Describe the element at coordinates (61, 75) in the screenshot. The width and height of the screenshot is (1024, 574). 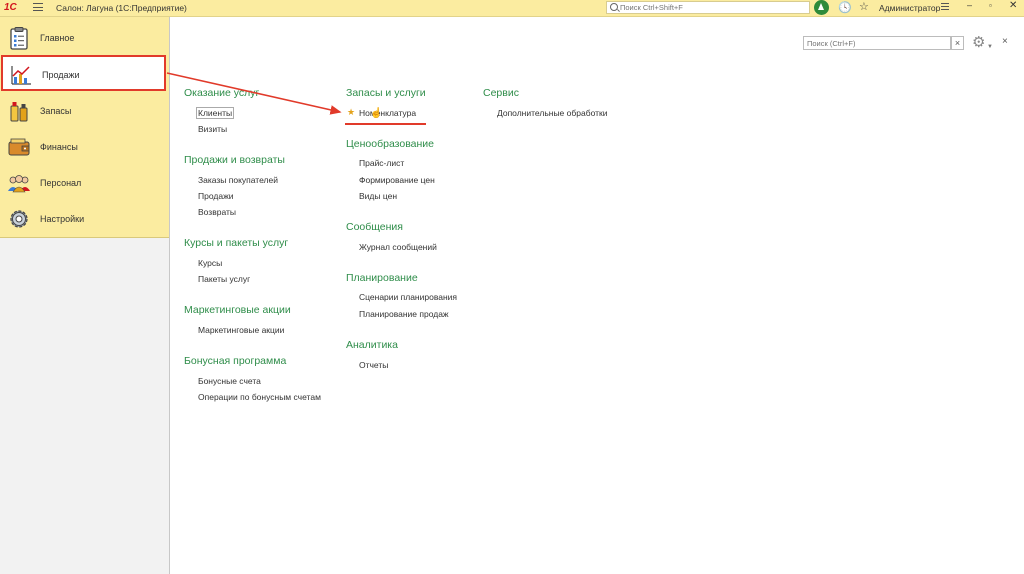
I see `sidebar-item-label: Продажи` at that location.